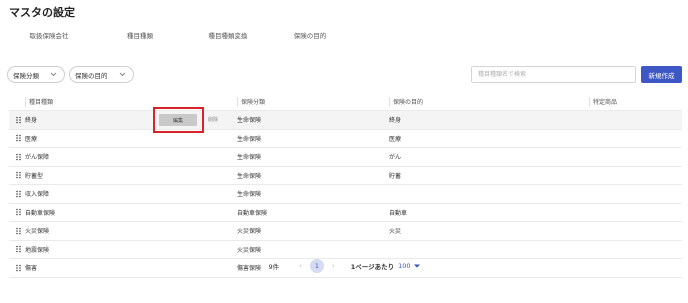 The height and width of the screenshot is (303, 688). What do you see at coordinates (316, 266) in the screenshot?
I see `page-number-current: 1` at bounding box center [316, 266].